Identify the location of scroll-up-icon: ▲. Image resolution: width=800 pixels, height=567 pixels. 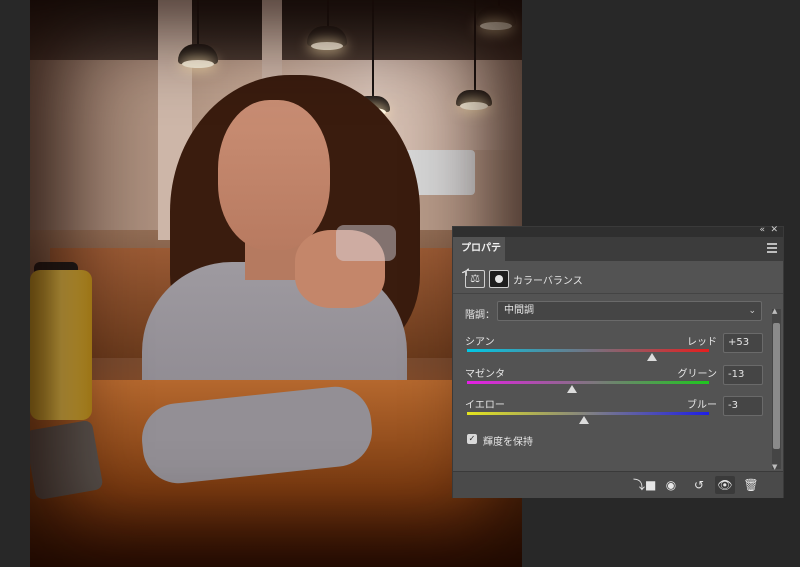
(774, 311).